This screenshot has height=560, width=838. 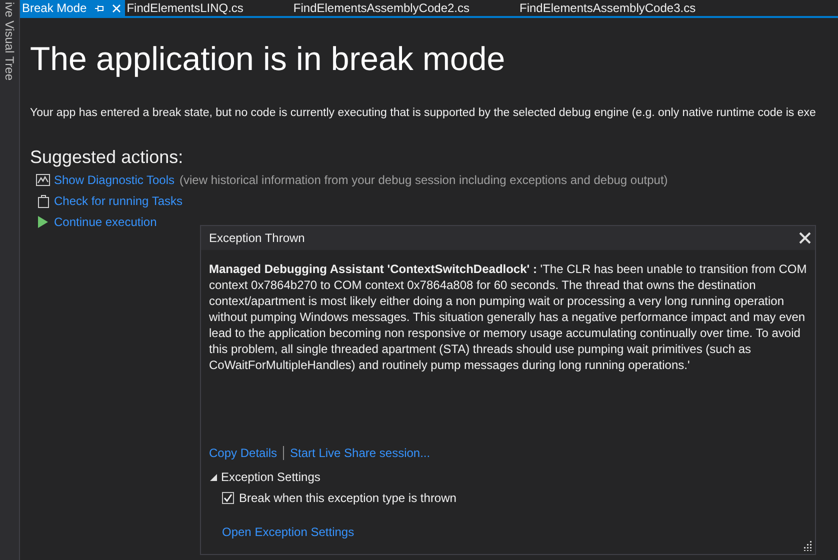 What do you see at coordinates (423, 113) in the screenshot?
I see `description-text: Your app has entered a break state, but no code is currently executing that is supported by the selected debug engine (e.g. only native runtime code is exe` at bounding box center [423, 113].